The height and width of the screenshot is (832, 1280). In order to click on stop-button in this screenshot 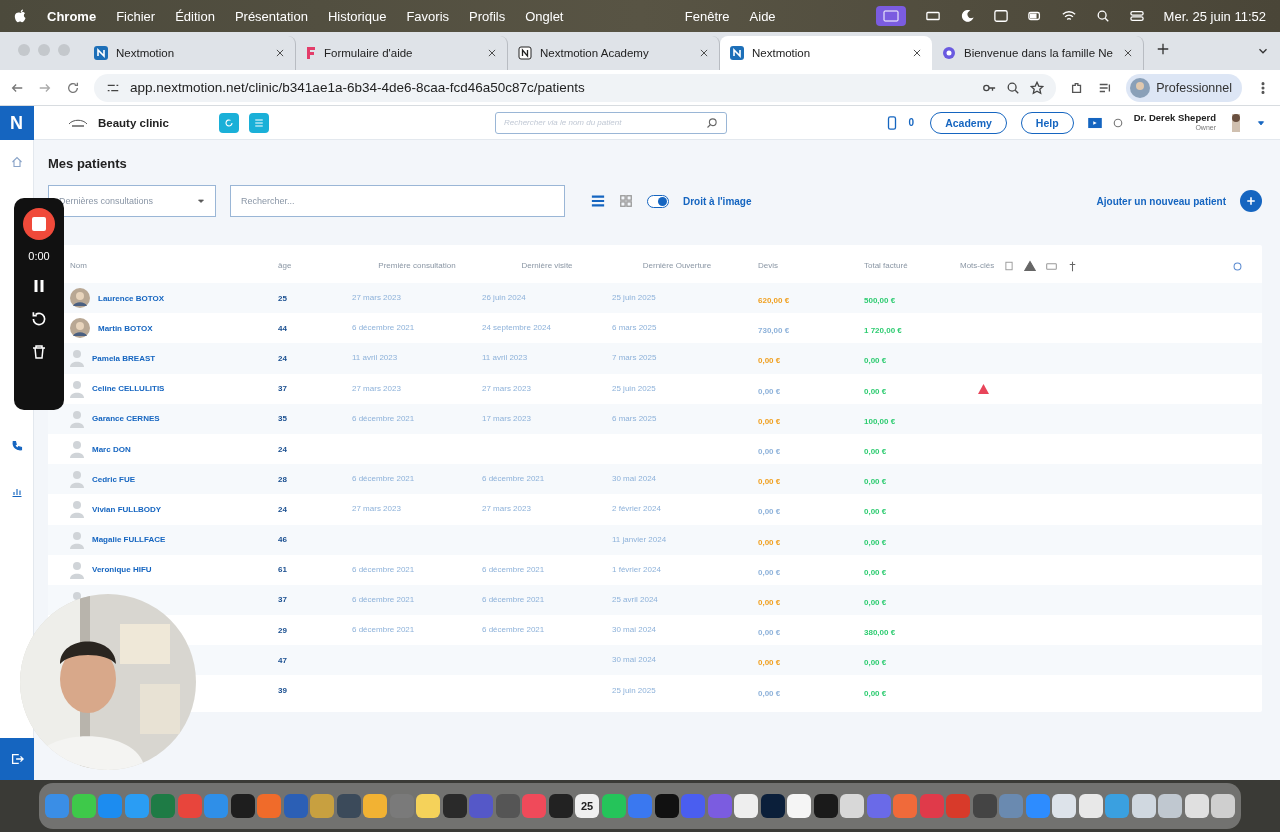, I will do `click(39, 224)`.